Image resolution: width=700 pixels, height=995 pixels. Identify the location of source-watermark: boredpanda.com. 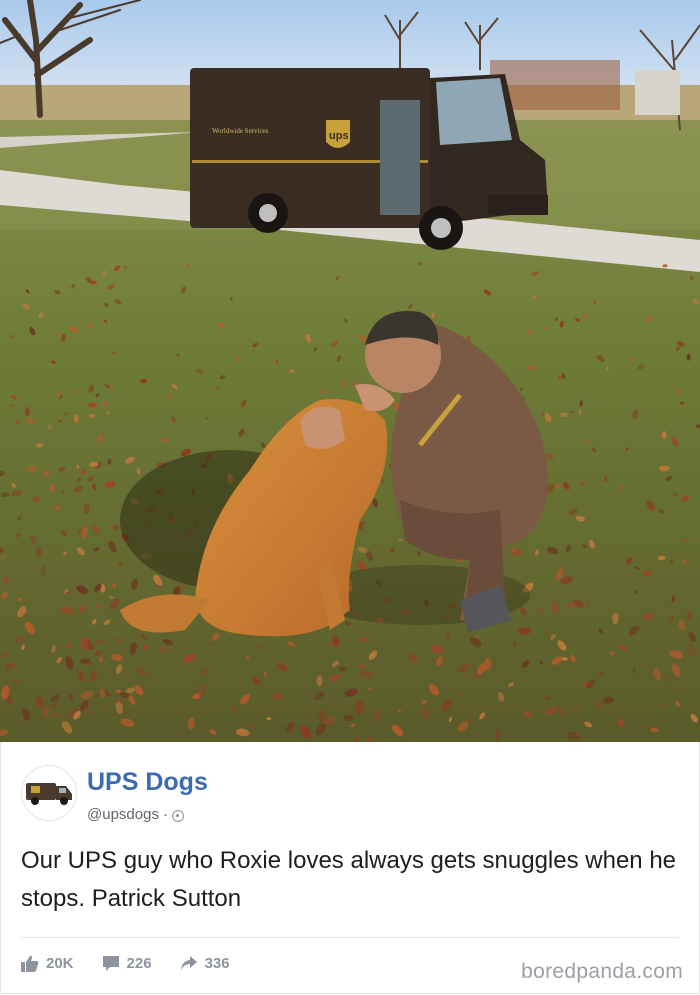
(602, 971).